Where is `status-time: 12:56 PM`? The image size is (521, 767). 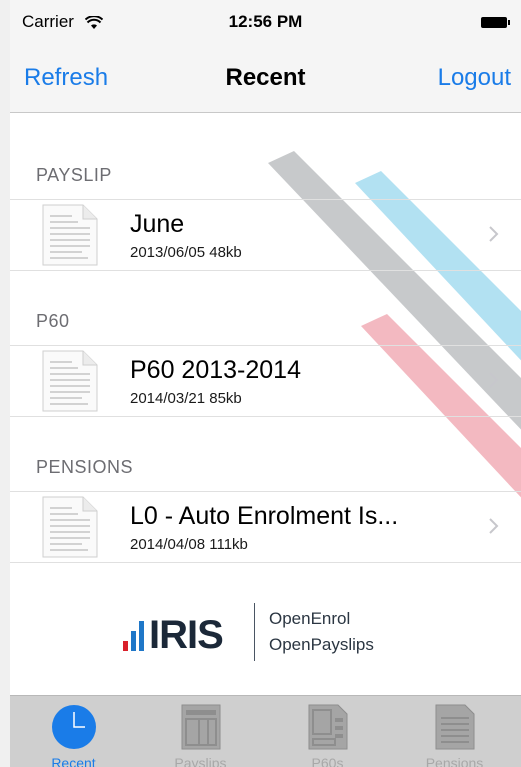
status-time: 12:56 PM is located at coordinates (265, 21).